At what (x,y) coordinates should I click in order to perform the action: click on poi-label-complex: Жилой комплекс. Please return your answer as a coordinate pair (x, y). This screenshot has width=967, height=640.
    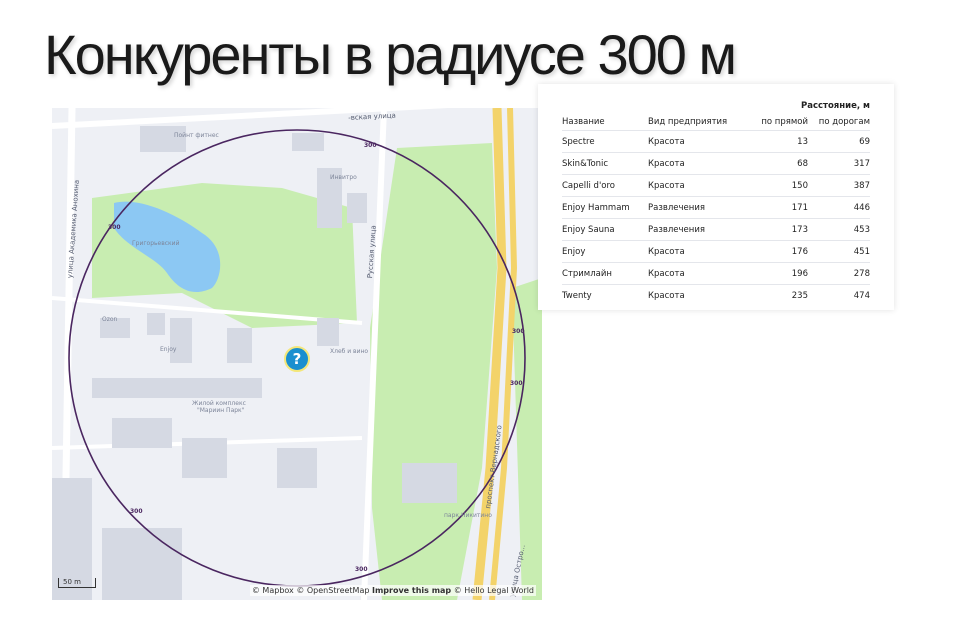
    Looking at the image, I should click on (219, 403).